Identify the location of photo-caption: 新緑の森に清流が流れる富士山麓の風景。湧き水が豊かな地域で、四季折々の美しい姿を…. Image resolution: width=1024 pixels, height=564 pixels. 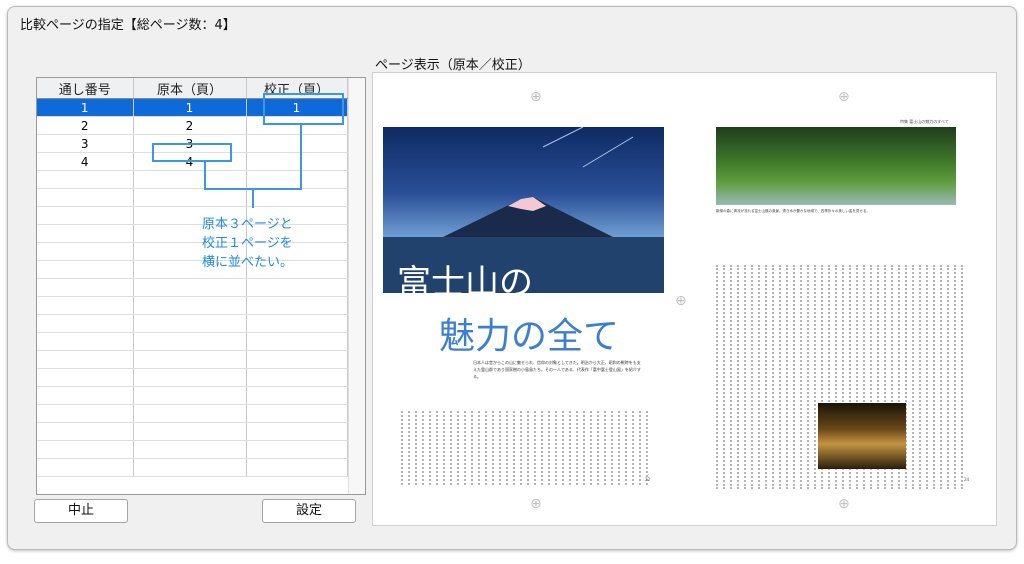
(793, 211).